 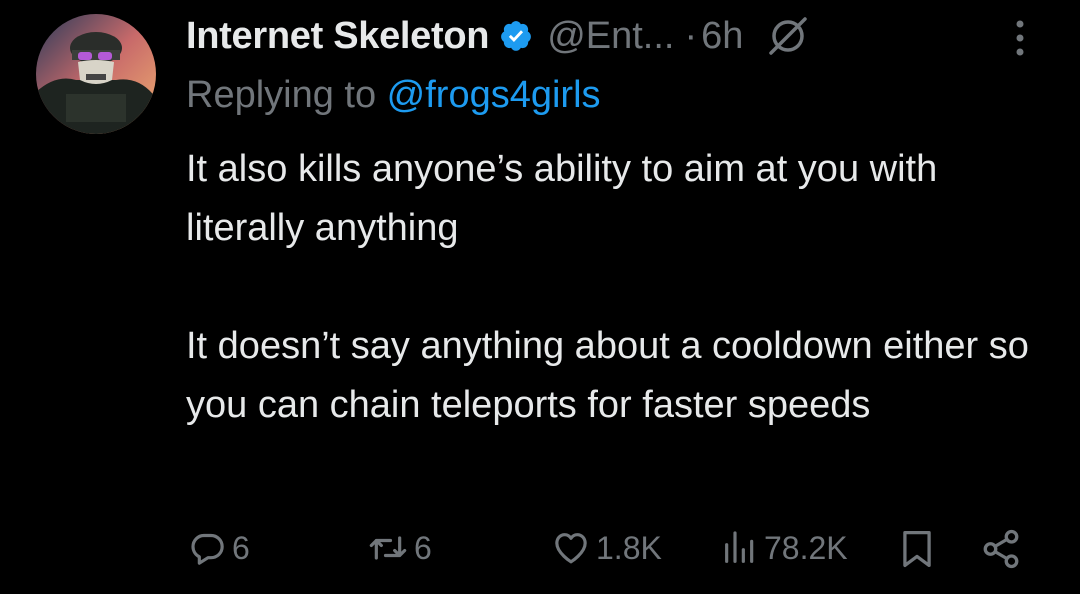 I want to click on replying-to-line: Replying to @frogs4girls, so click(x=393, y=95).